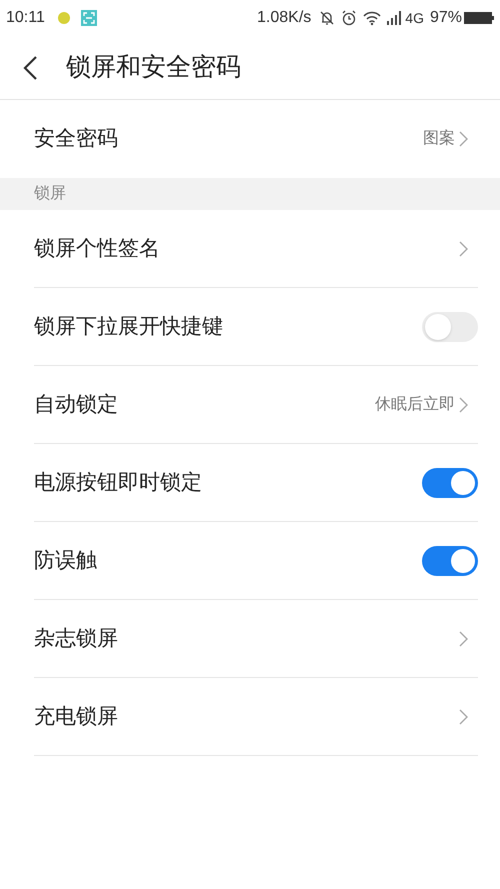 The width and height of the screenshot is (500, 889). Describe the element at coordinates (414, 18) in the screenshot. I see `network-type: 4G` at that location.